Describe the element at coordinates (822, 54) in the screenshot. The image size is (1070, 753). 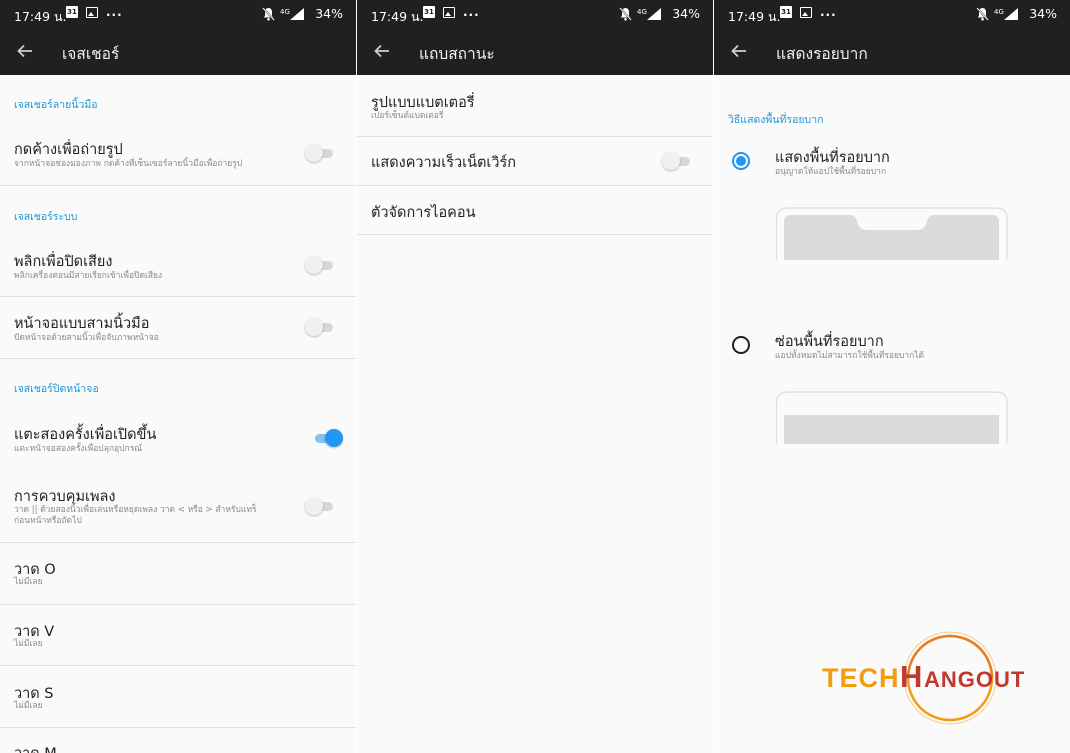
I see `page-title: แสดงรอยบาก` at that location.